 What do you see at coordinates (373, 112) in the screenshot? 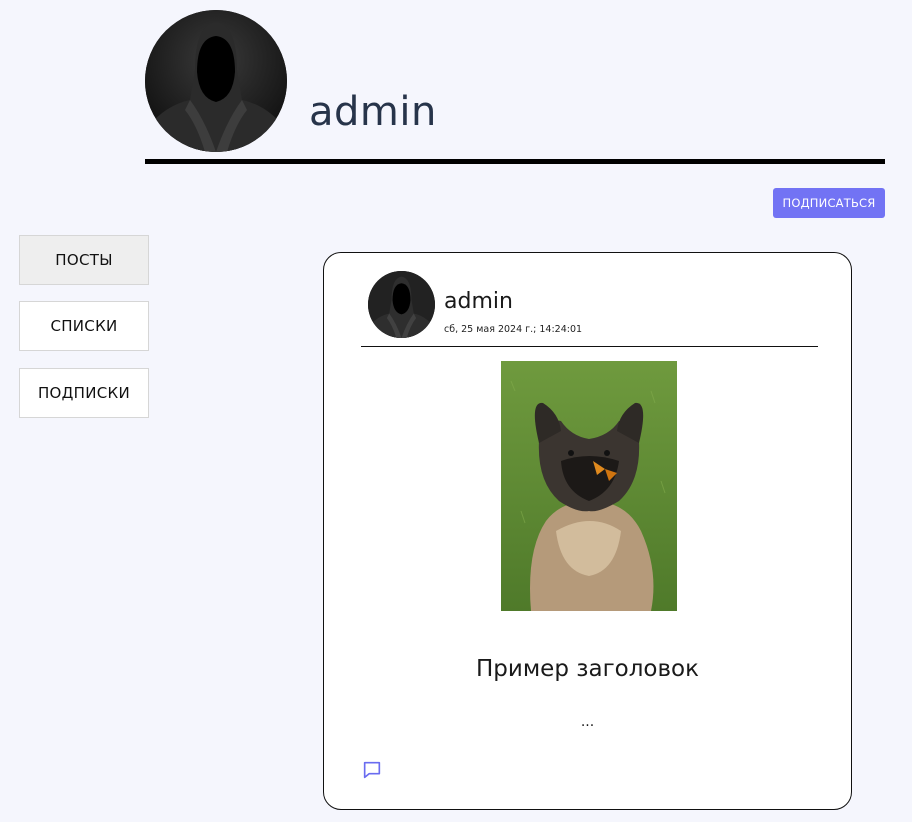
I see `profile-username: admin` at bounding box center [373, 112].